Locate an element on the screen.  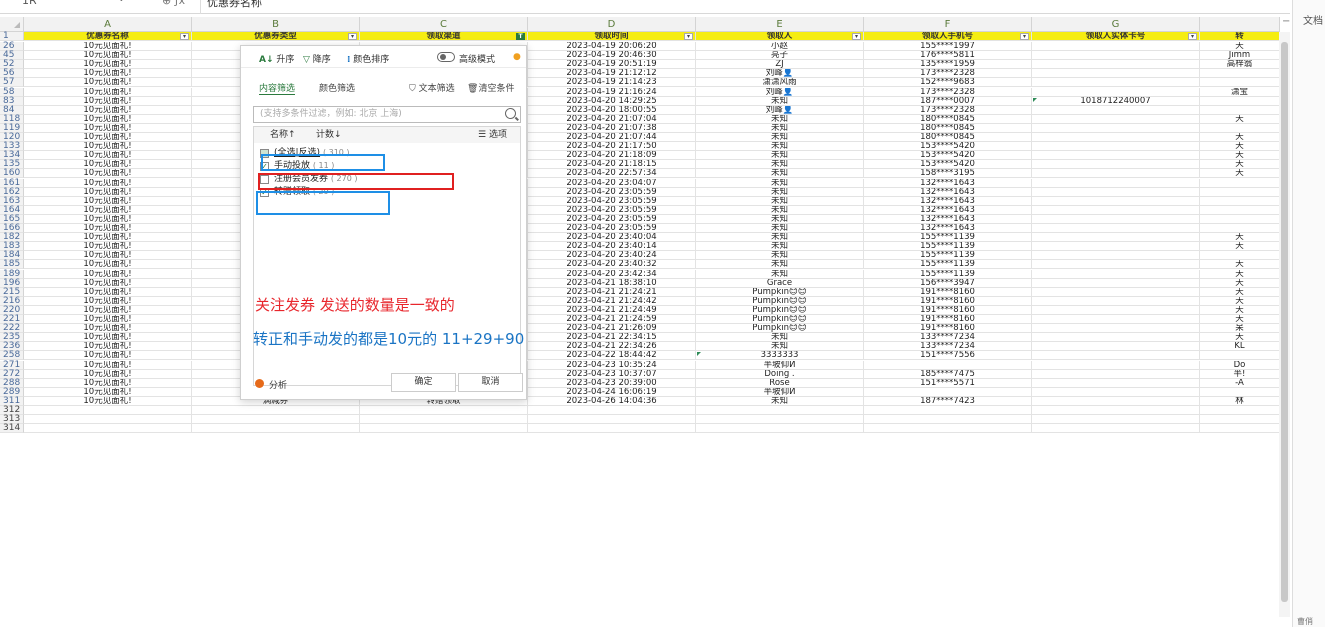
cell-D: 2023-04-23 10:35:24 is located at coordinates (612, 365).